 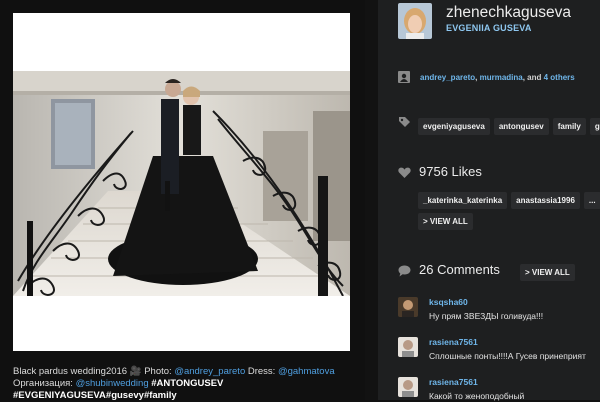 What do you see at coordinates (71, 371) in the screenshot?
I see `caption-text: Black pardus wedding2016` at bounding box center [71, 371].